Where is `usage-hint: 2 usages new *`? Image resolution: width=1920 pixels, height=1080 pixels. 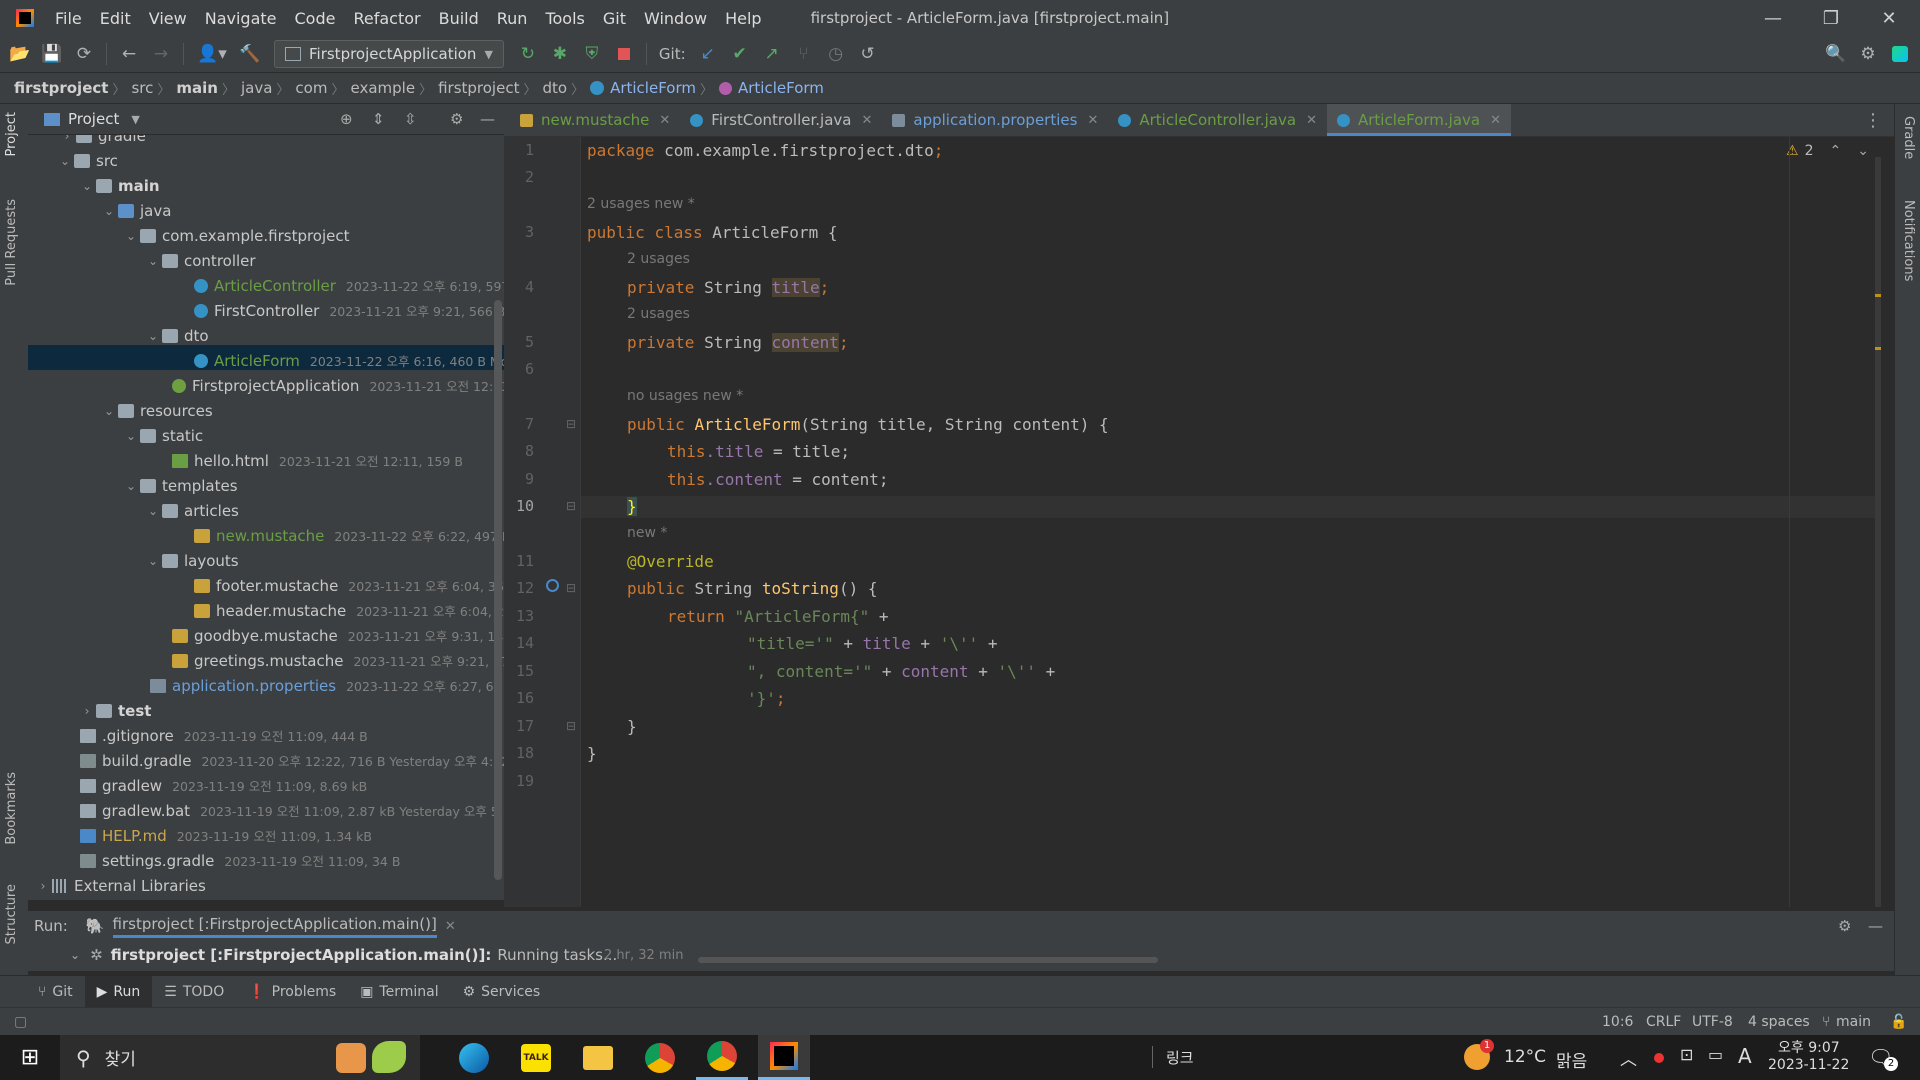 usage-hint: 2 usages new * is located at coordinates (641, 204).